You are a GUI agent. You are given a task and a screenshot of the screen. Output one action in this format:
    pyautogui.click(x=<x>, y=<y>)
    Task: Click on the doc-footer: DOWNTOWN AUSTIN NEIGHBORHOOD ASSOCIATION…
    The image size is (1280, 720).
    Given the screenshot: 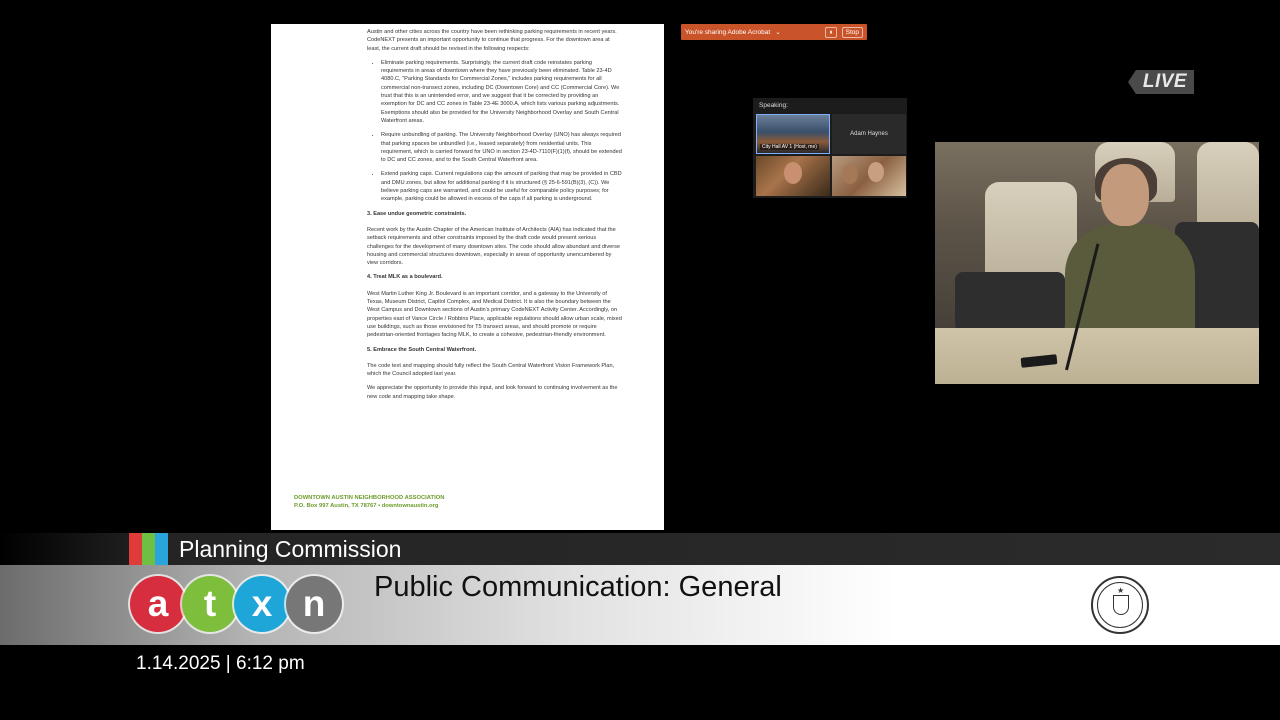 What is the action you would take?
    pyautogui.click(x=369, y=502)
    